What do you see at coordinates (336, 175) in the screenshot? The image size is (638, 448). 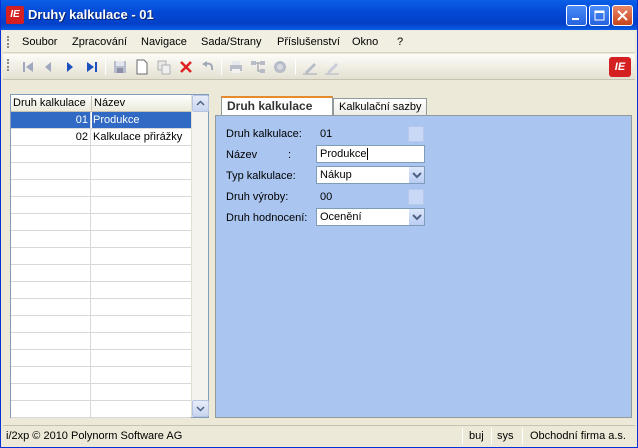 I see `typ-kalkulace-value: Nákup` at bounding box center [336, 175].